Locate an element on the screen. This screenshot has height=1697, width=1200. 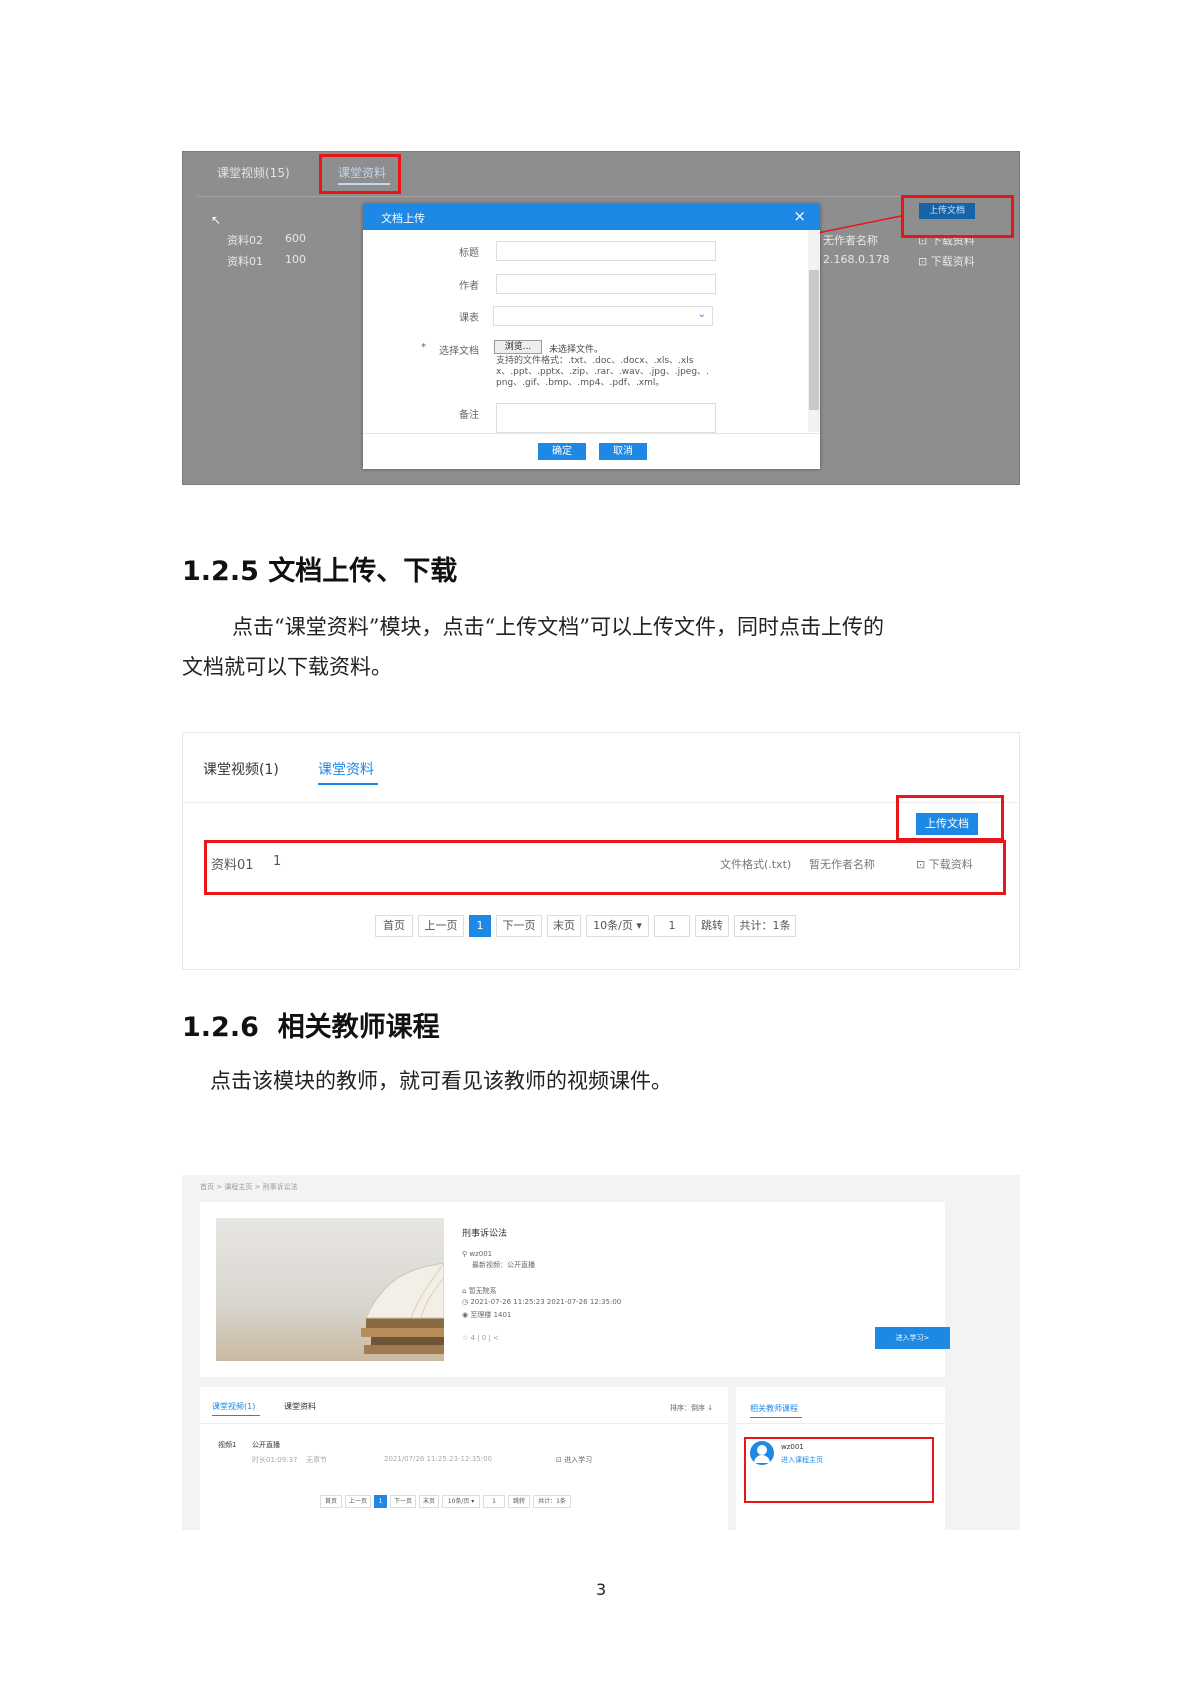
file-label: 选择文档 is located at coordinates (459, 351).